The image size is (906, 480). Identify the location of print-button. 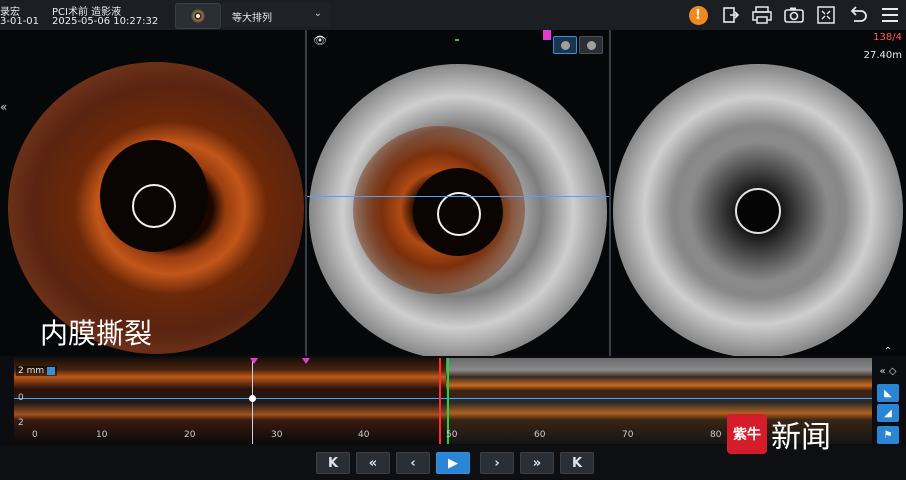
(762, 15).